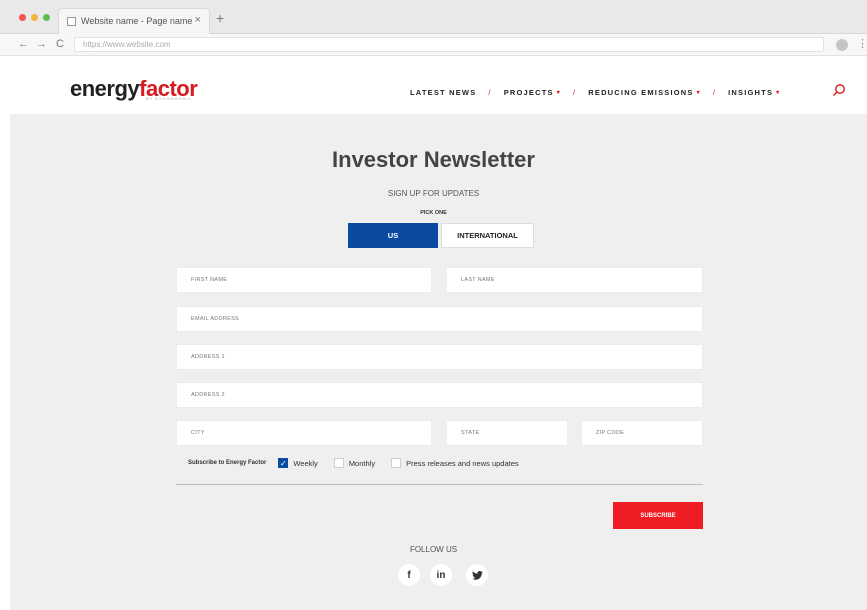 The height and width of the screenshot is (610, 867). I want to click on subscribe-label: Subscribe to Energy Factor, so click(227, 463).